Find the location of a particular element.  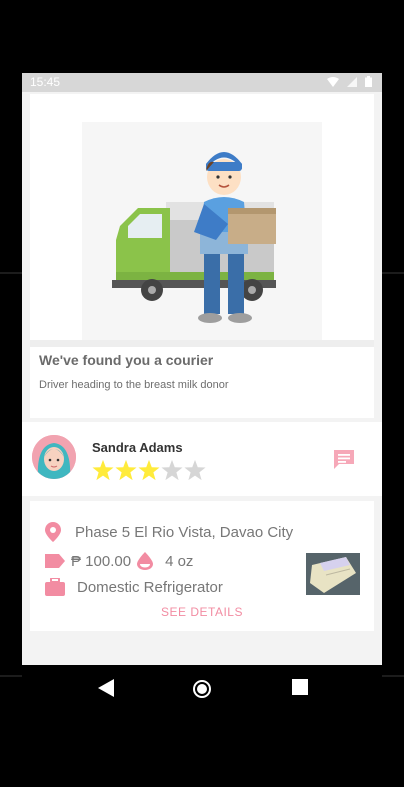

courier-card: Sandra Adams is located at coordinates (202, 459).